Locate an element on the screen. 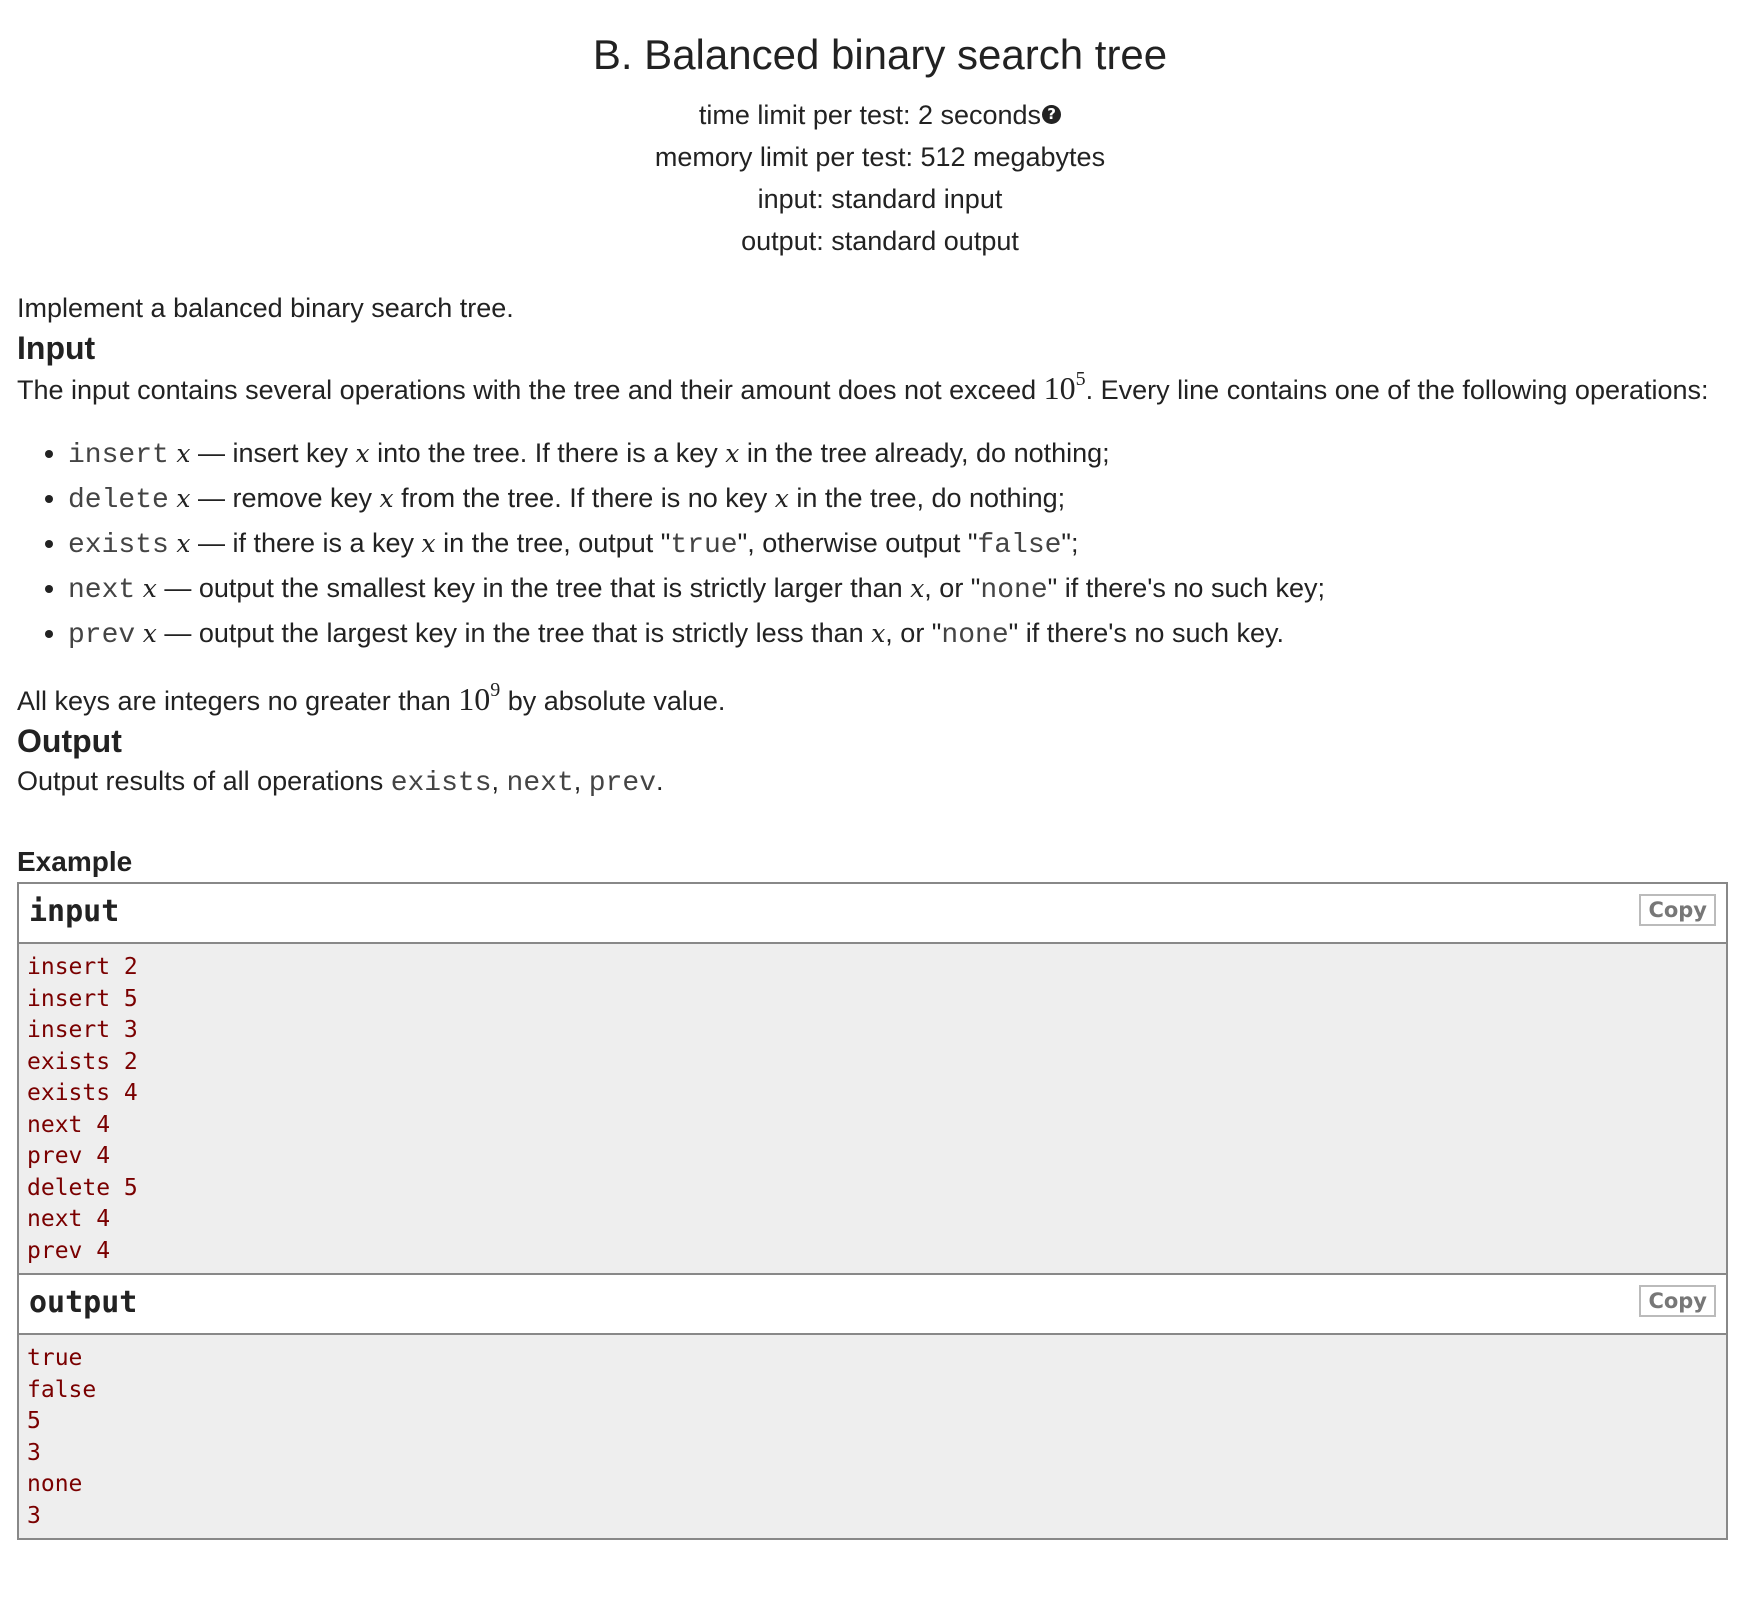  op-text: into the tree. If there is a key is located at coordinates (547, 453).